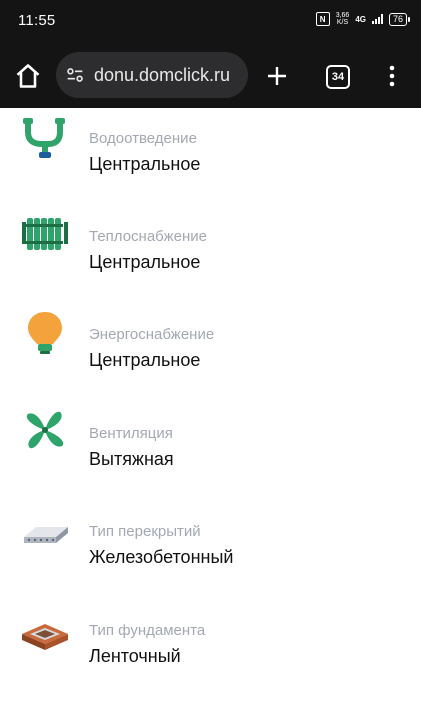 This screenshot has height=710, width=421. What do you see at coordinates (342, 19) in the screenshot?
I see `network-speed: 3,66 K/S` at bounding box center [342, 19].